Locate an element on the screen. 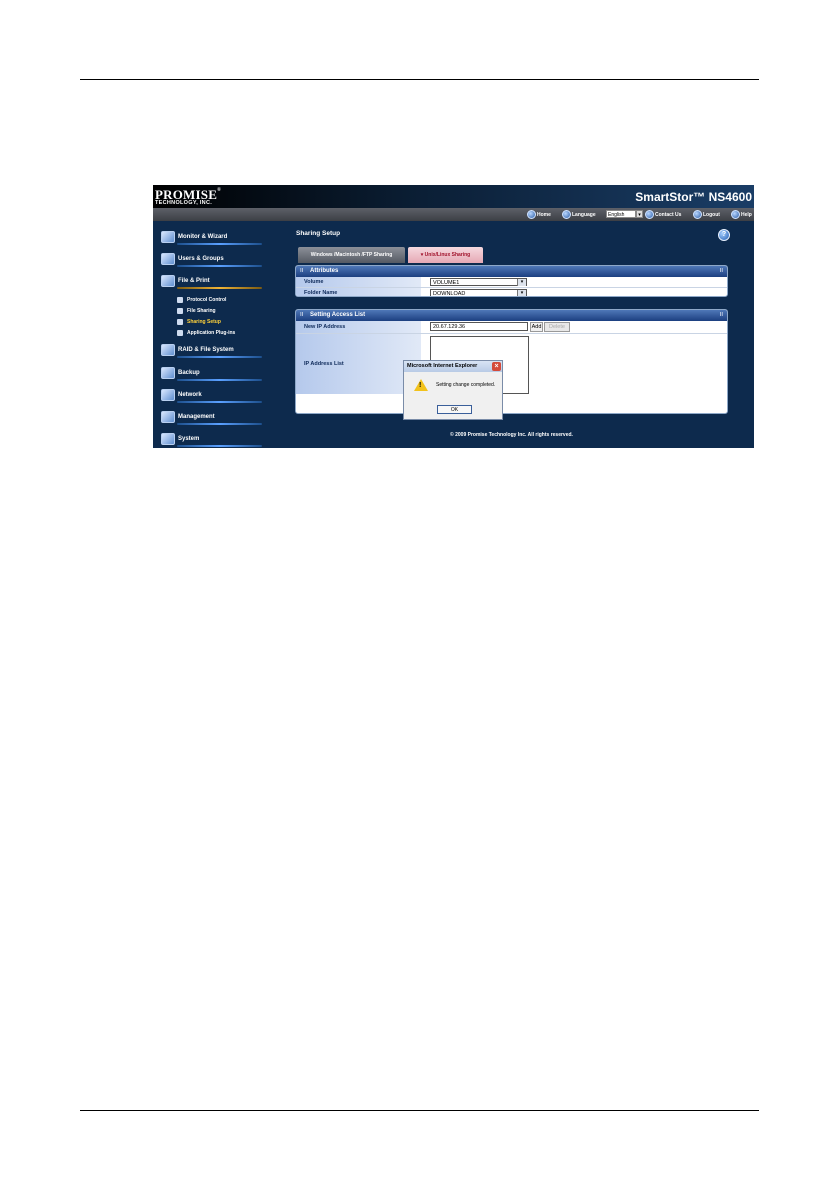  network-icon is located at coordinates (168, 395).